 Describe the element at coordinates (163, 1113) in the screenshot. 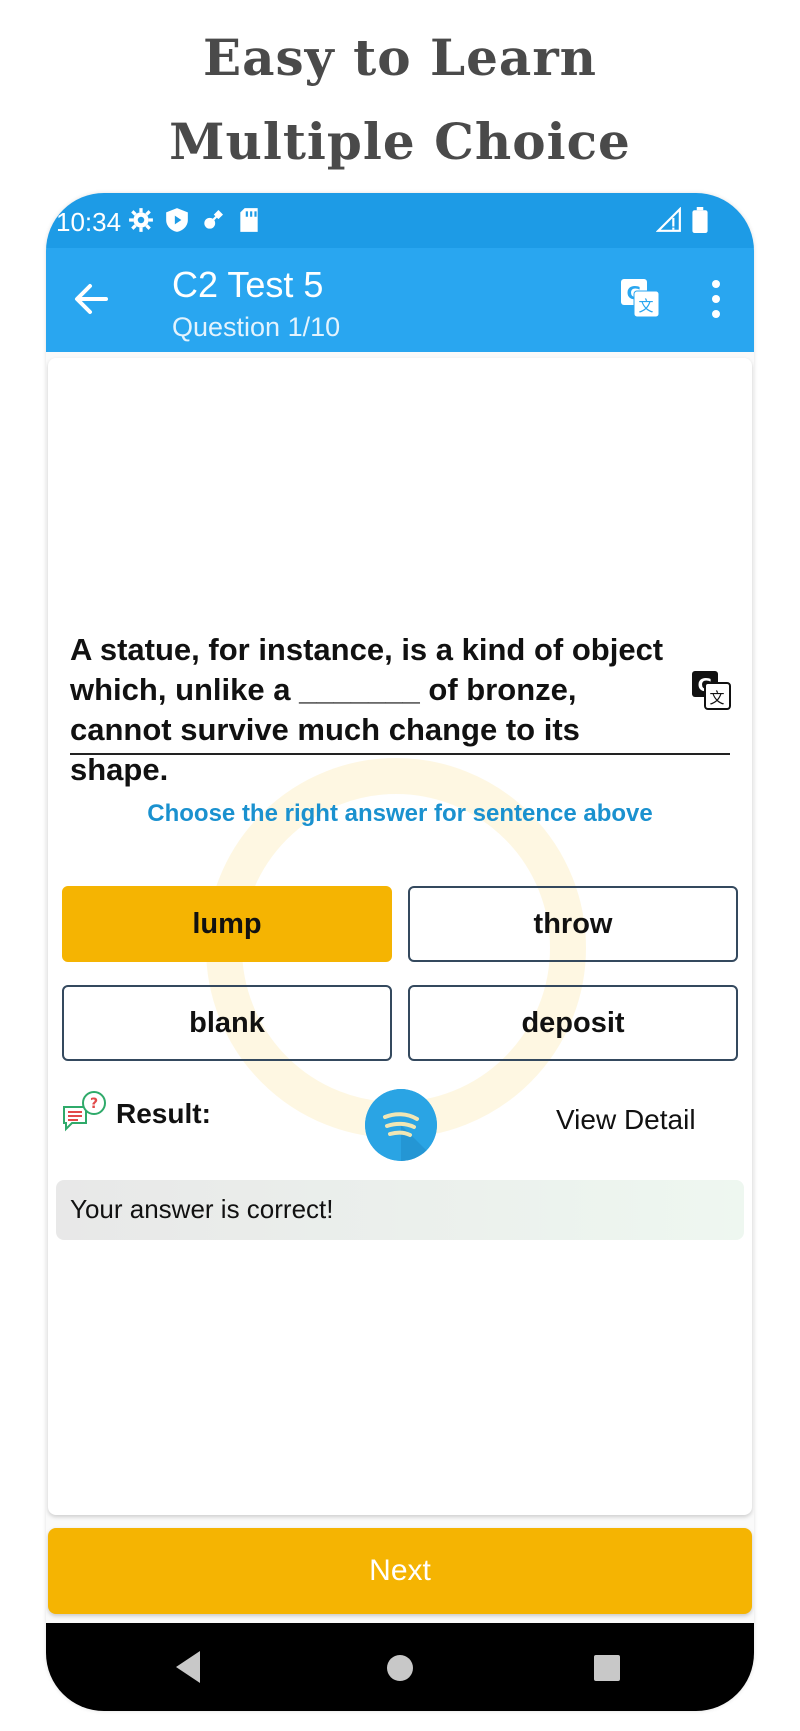

I see `result-label: Result:` at that location.